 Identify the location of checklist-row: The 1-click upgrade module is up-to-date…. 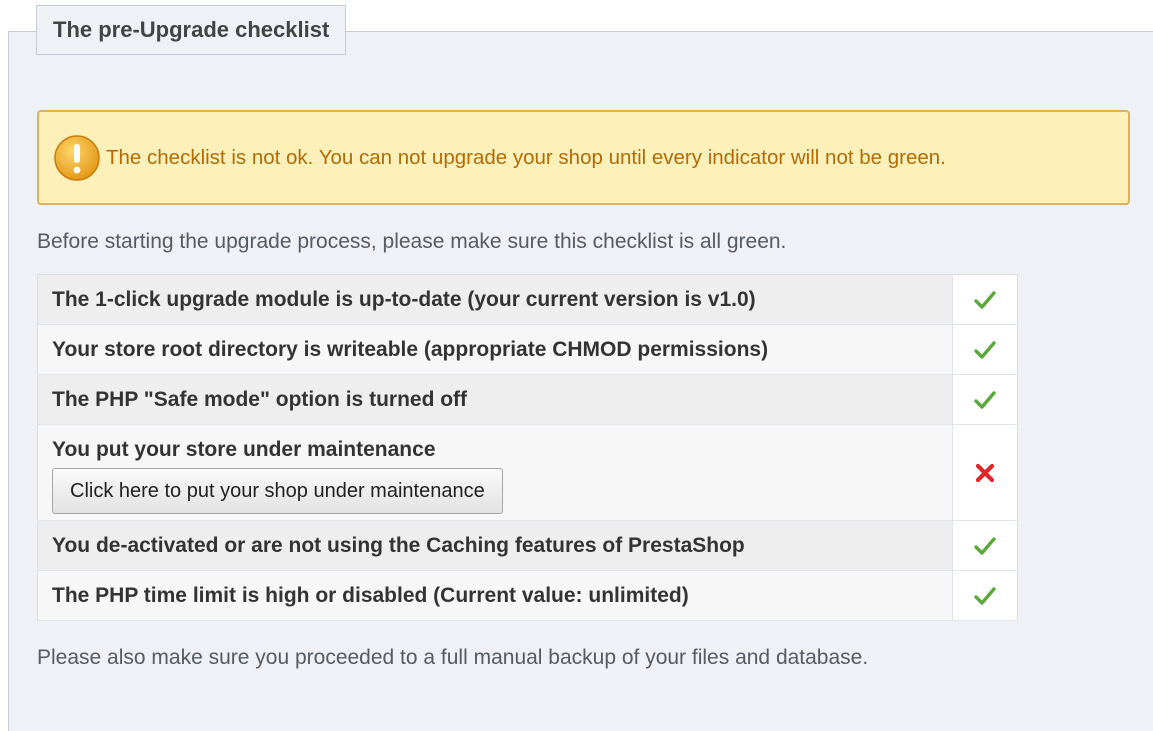
(527, 299).